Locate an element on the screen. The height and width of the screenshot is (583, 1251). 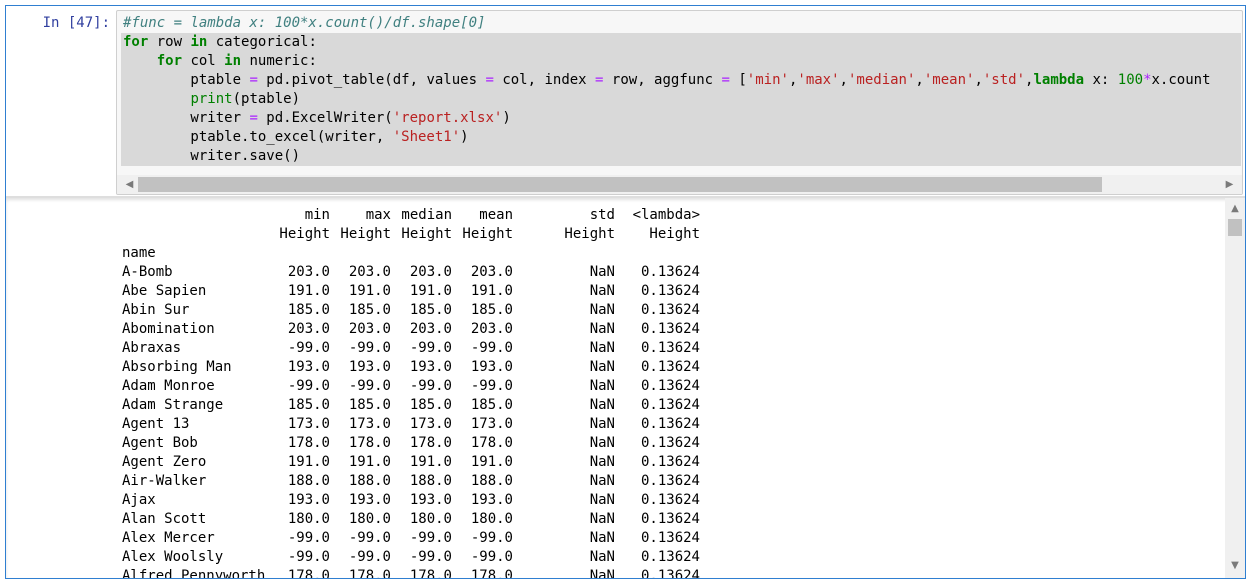
header-lambda: <lambda> is located at coordinates (666, 215).